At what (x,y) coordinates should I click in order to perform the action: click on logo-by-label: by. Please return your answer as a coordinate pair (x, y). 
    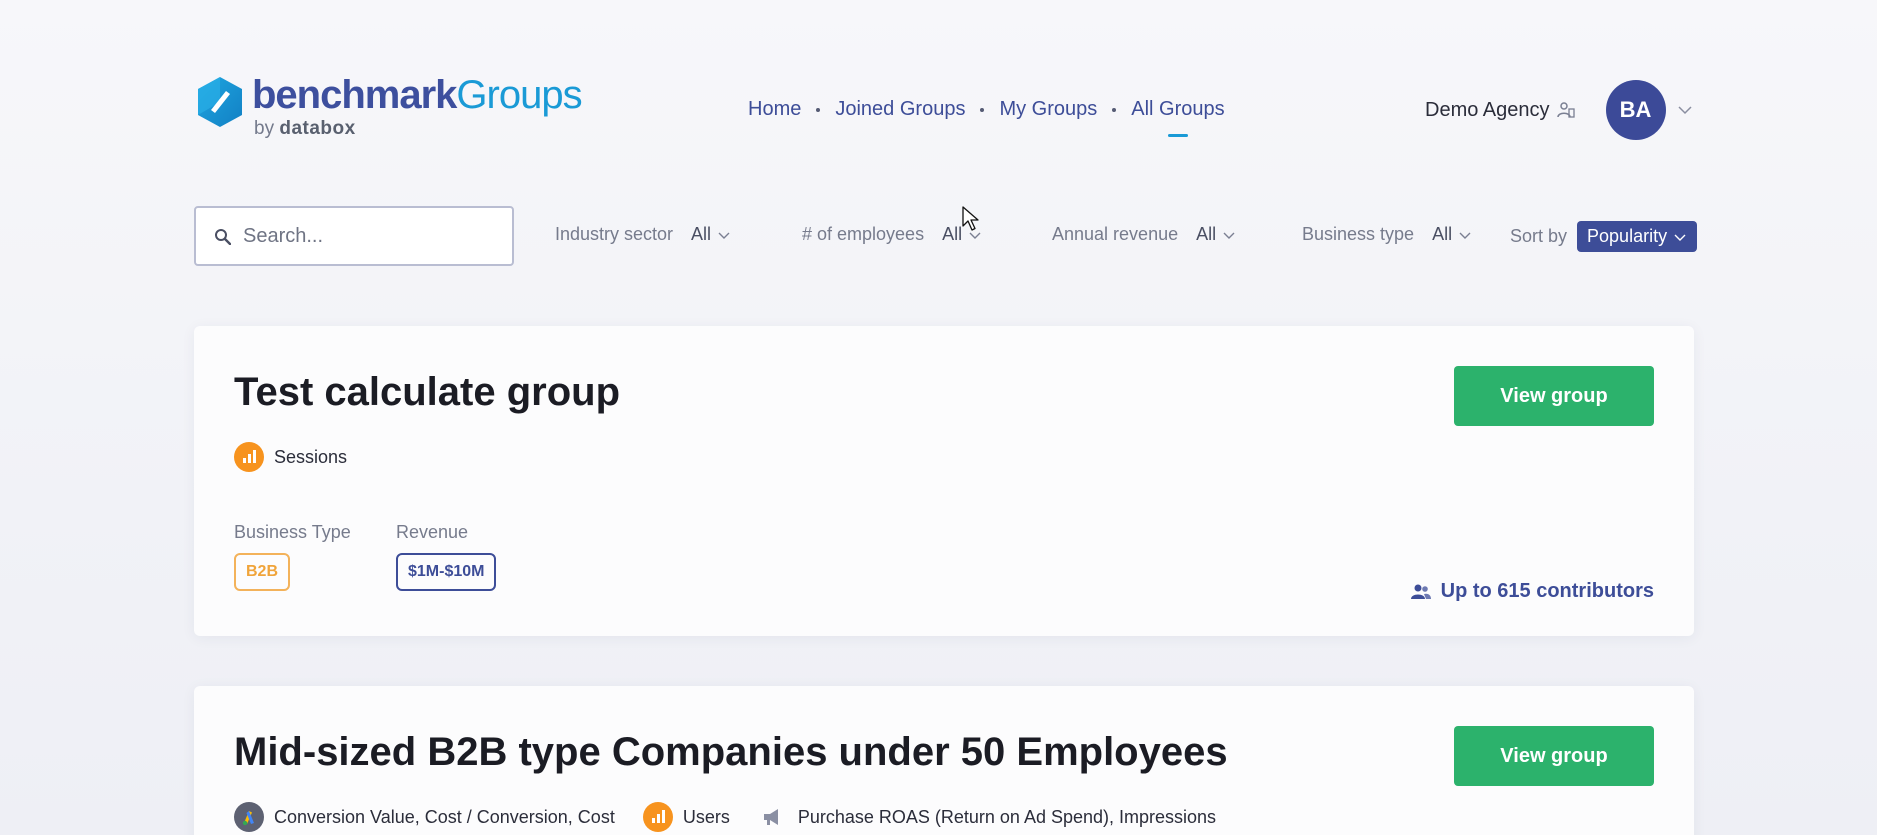
    Looking at the image, I should click on (264, 128).